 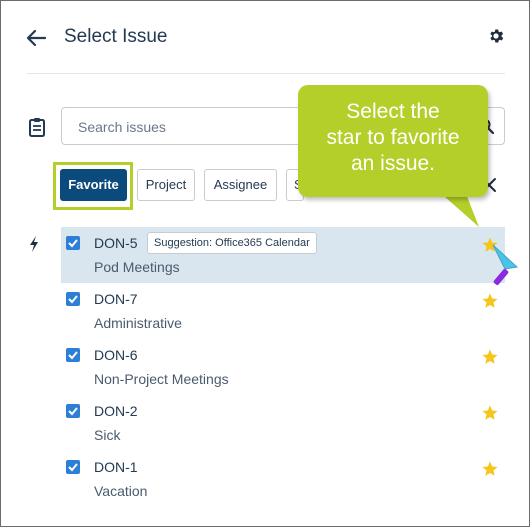 What do you see at coordinates (36, 38) in the screenshot?
I see `back-arrow-icon` at bounding box center [36, 38].